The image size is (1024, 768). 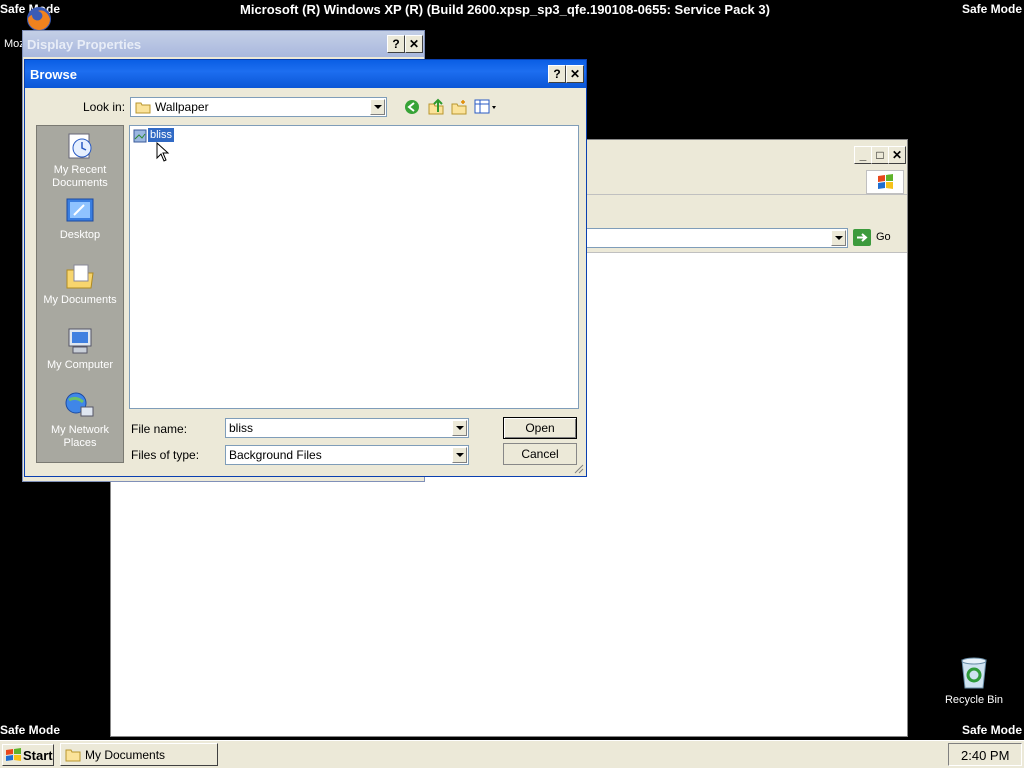 What do you see at coordinates (459, 107) in the screenshot?
I see `new-folder-icon` at bounding box center [459, 107].